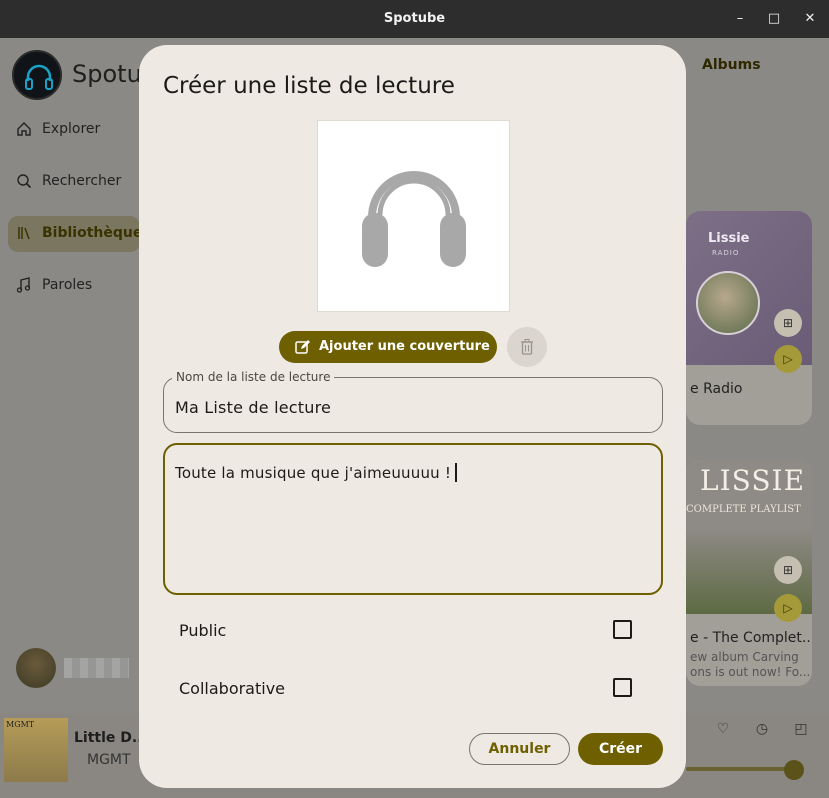 This screenshot has width=829, height=798. I want to click on headphones-icon, so click(414, 219).